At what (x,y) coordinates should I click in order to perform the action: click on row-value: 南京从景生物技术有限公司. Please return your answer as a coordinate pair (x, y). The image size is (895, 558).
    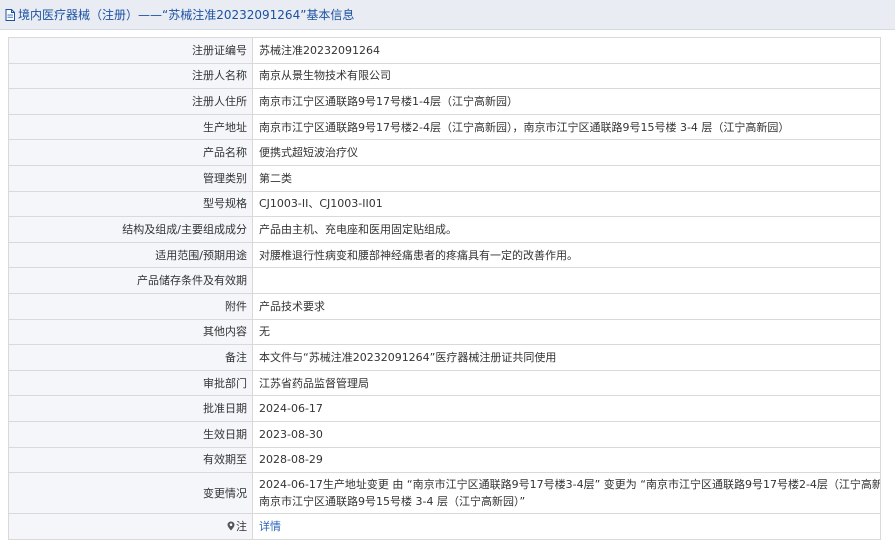
    Looking at the image, I should click on (566, 76).